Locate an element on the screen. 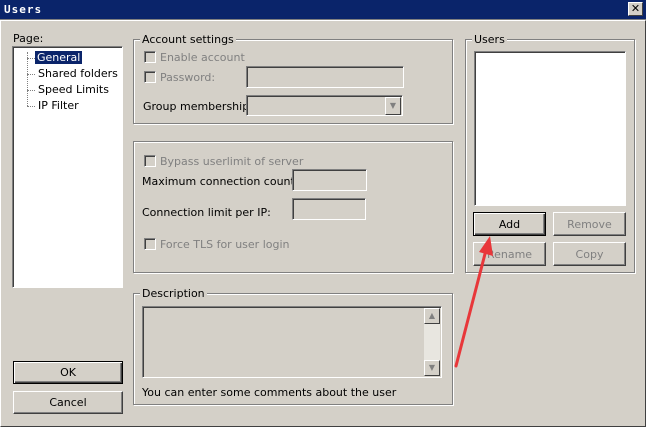  description-textarea: ▲ ▼ is located at coordinates (292, 342).